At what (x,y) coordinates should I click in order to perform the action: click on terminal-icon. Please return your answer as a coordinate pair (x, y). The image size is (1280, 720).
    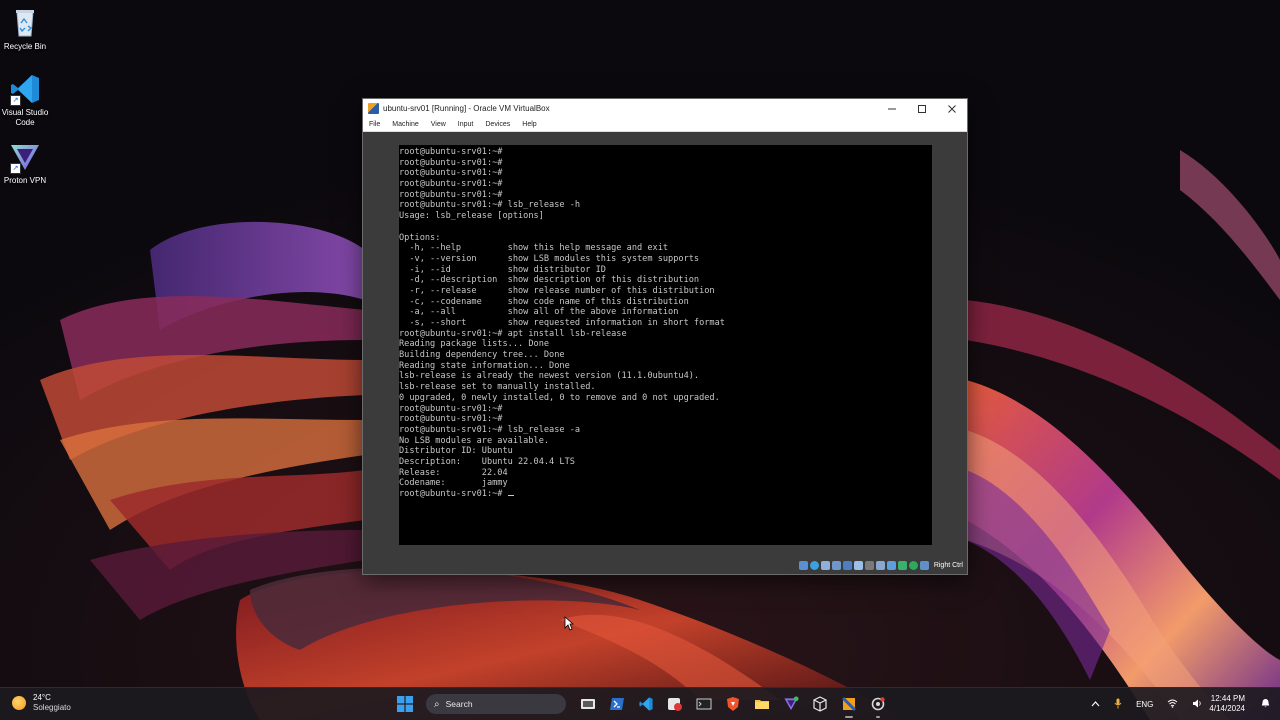
    Looking at the image, I should click on (704, 704).